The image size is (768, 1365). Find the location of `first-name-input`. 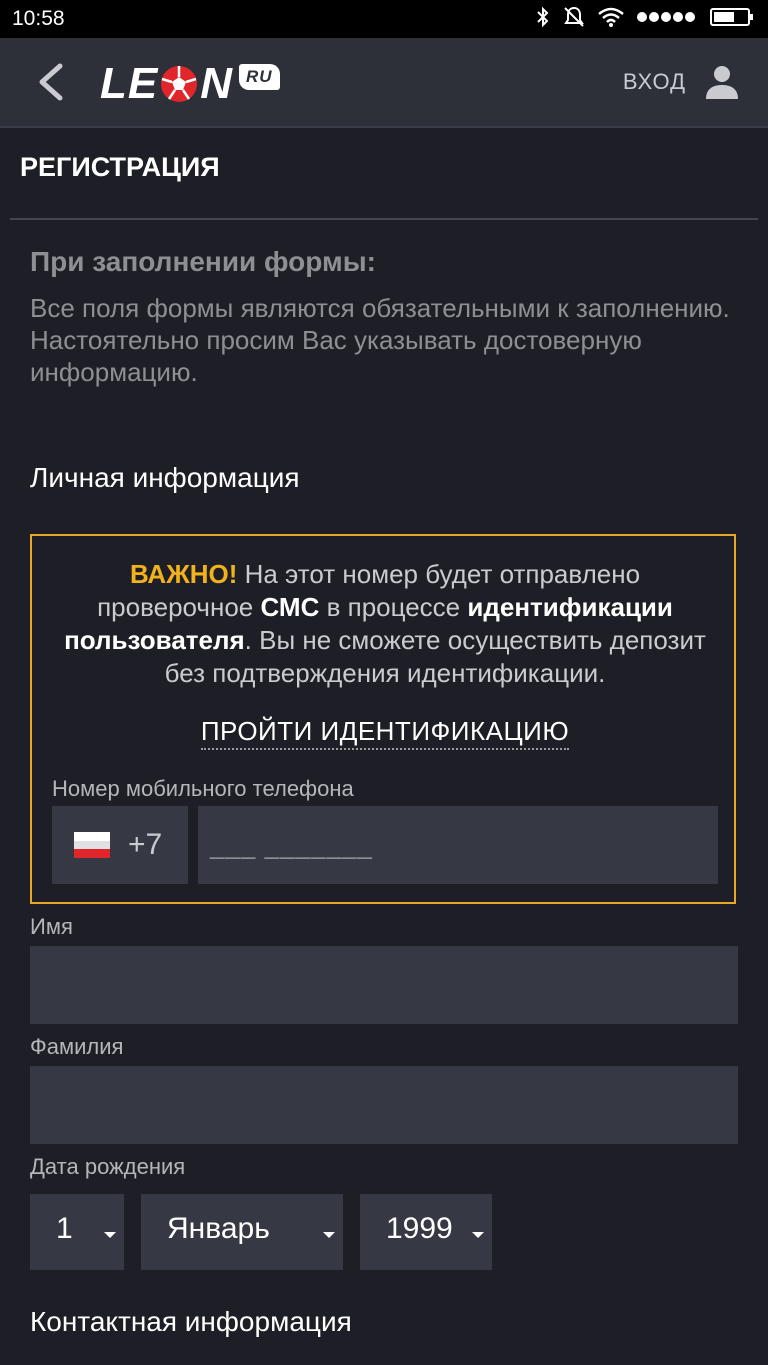

first-name-input is located at coordinates (384, 985).